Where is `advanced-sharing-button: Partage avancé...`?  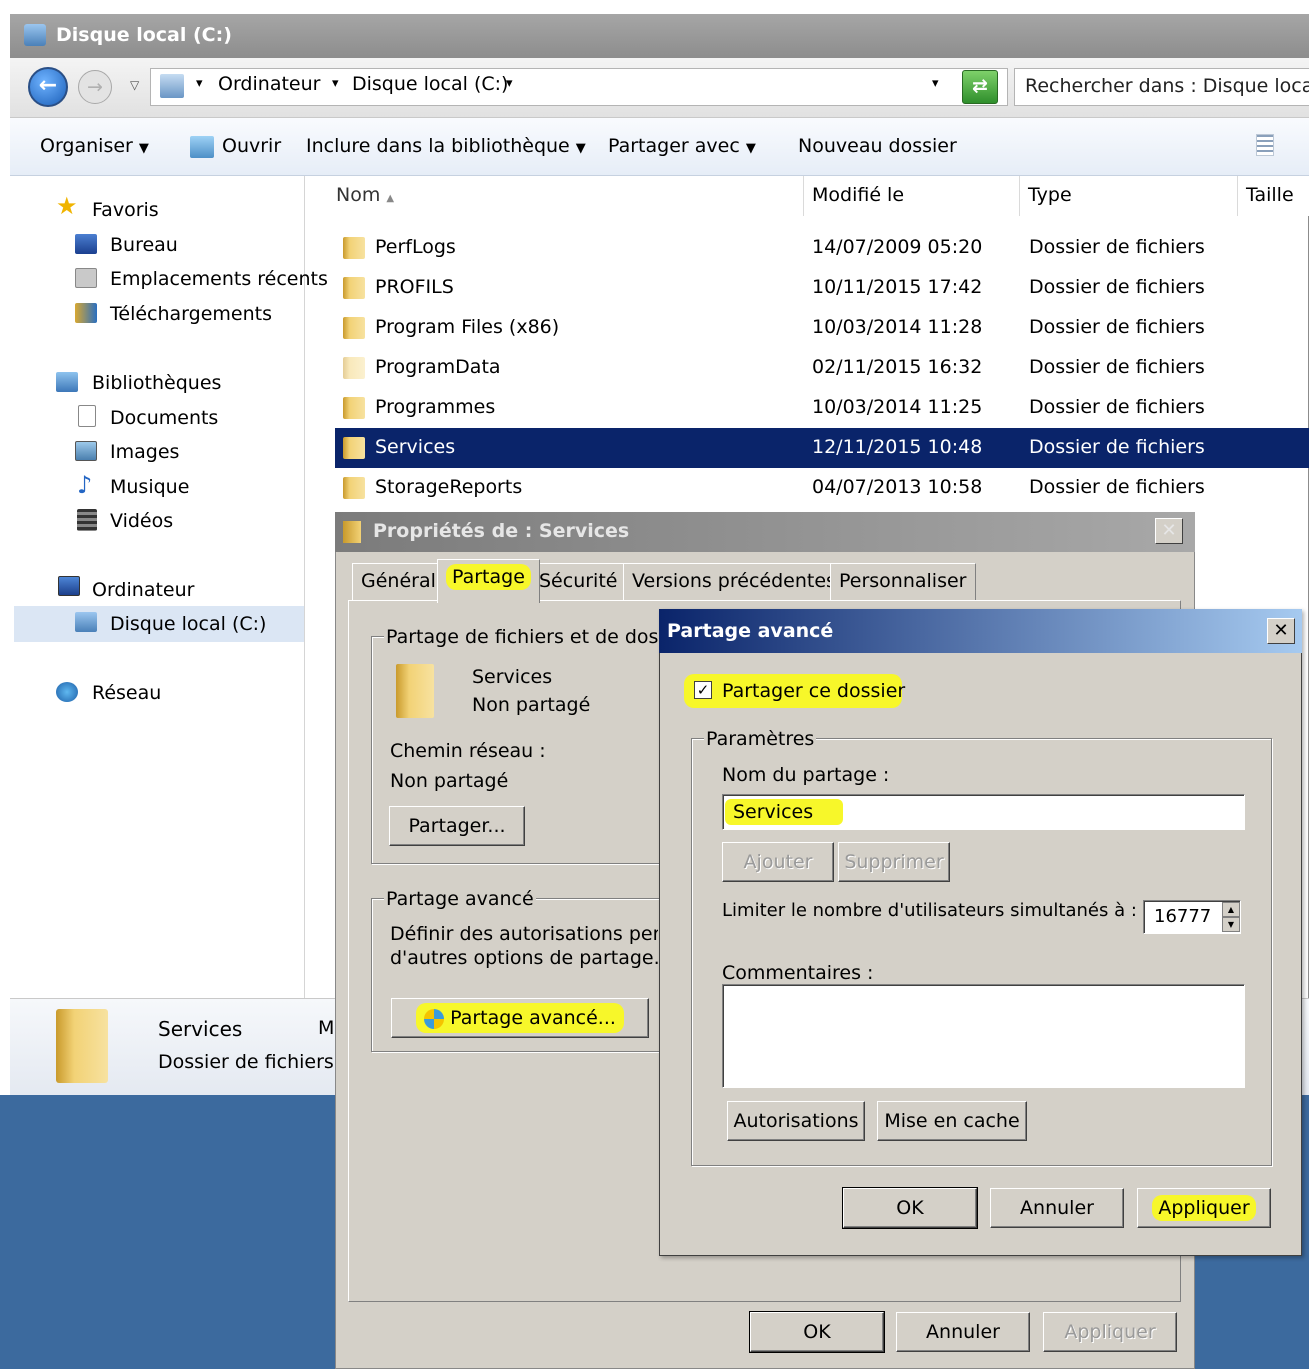 advanced-sharing-button: Partage avancé... is located at coordinates (520, 1018).